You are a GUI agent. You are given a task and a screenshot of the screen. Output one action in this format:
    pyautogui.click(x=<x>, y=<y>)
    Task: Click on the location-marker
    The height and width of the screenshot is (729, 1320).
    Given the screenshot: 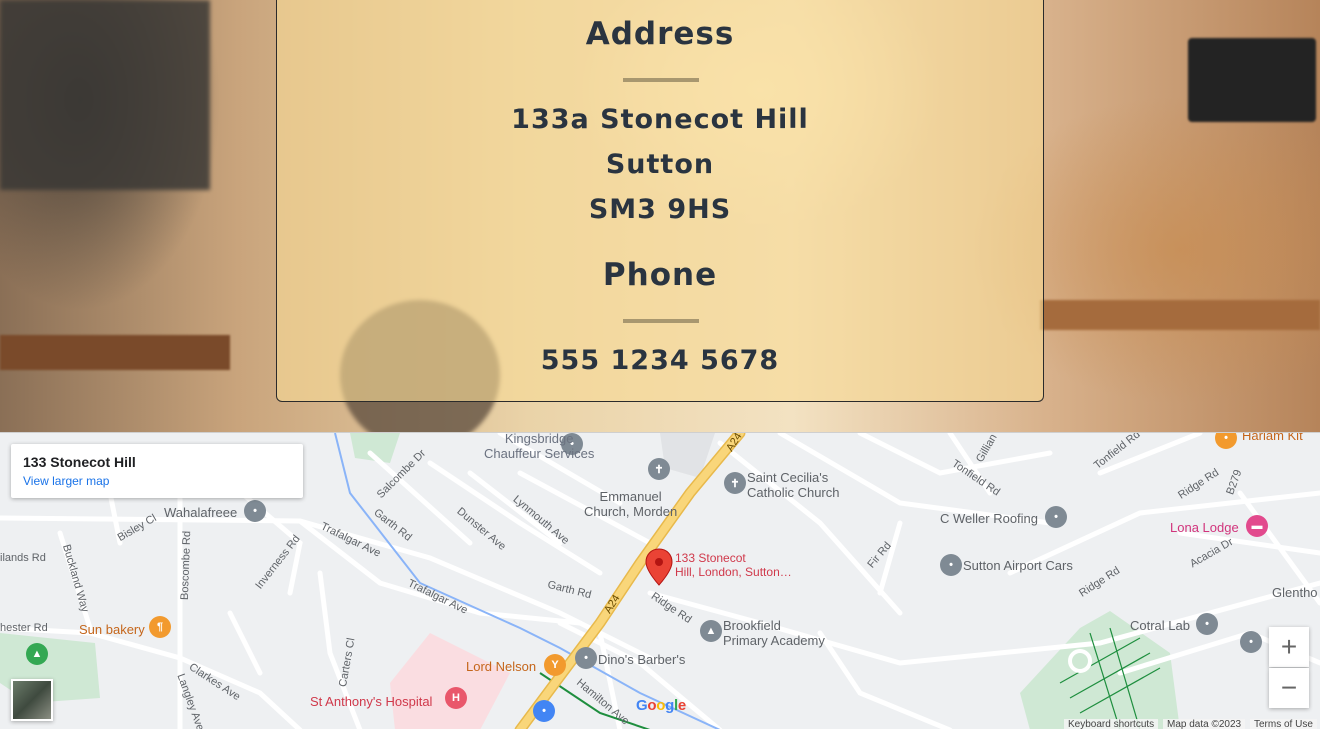 What is the action you would take?
    pyautogui.click(x=659, y=567)
    